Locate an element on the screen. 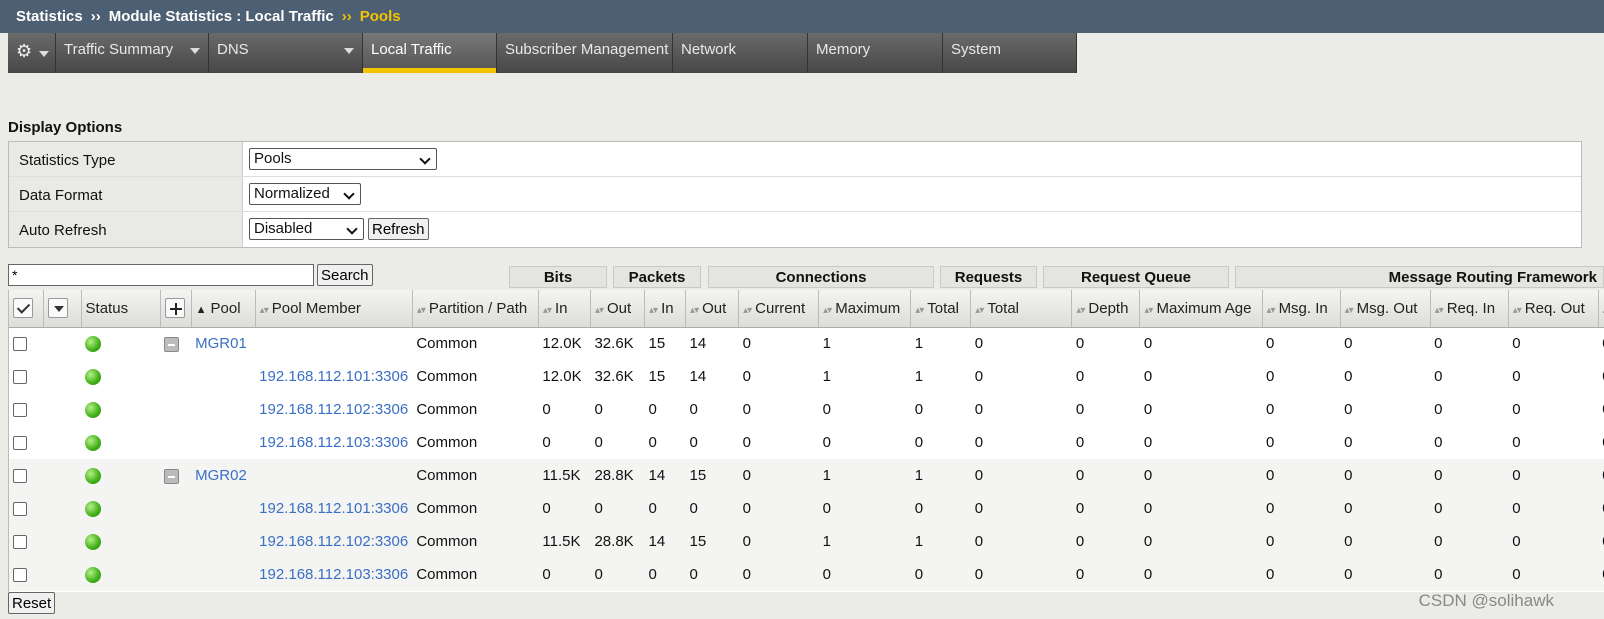  breadcrumb-item-module-statistics: Module Statistics : Local Traffic is located at coordinates (221, 16).